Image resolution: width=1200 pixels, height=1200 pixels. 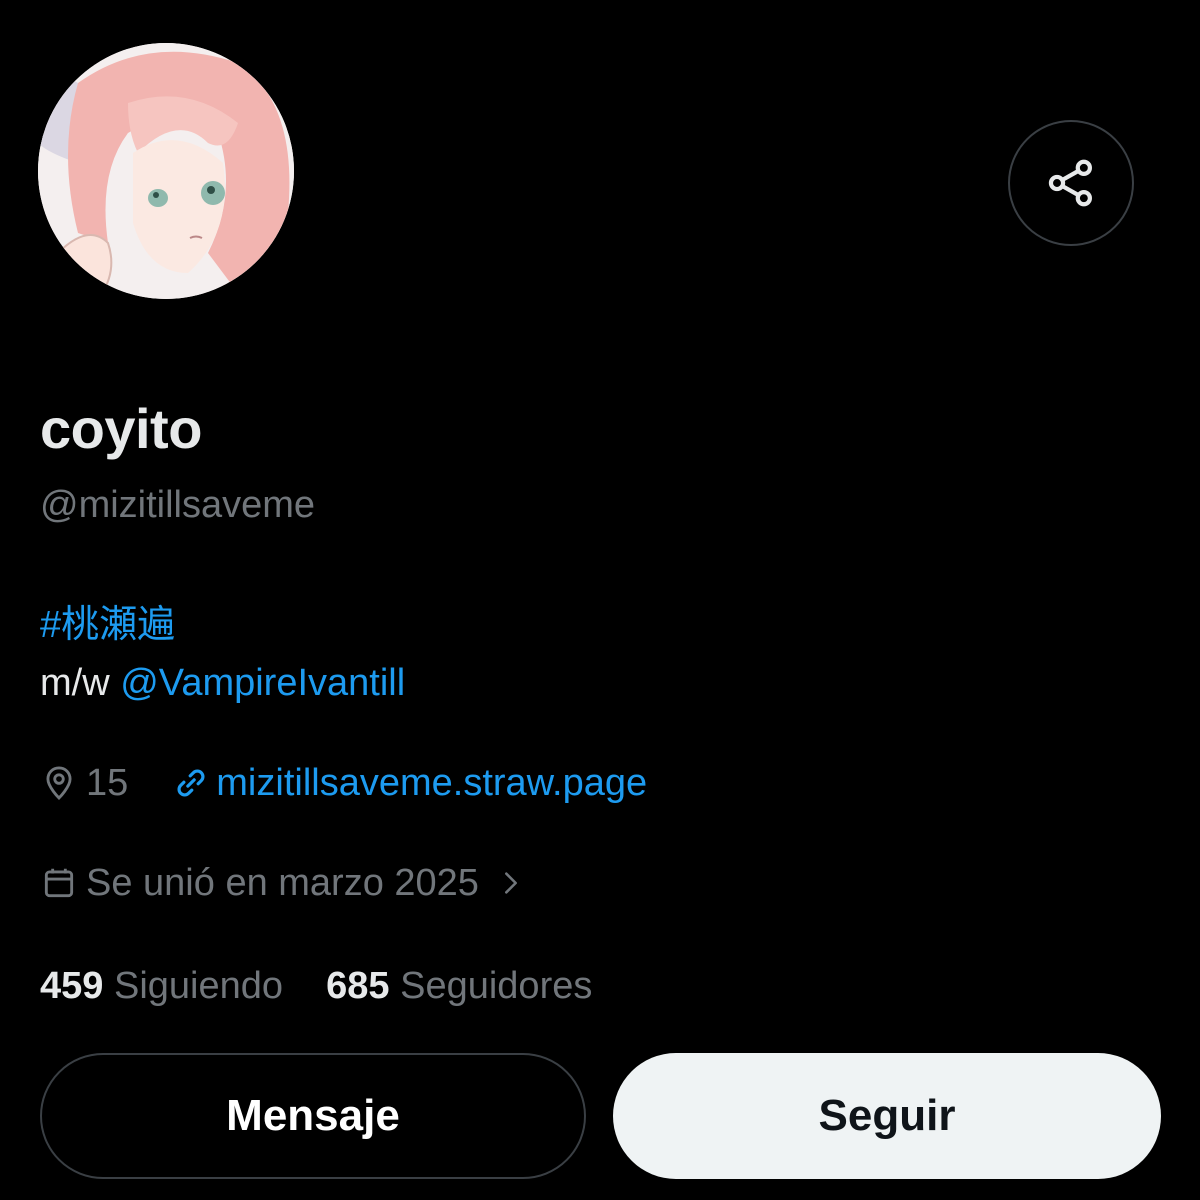 I want to click on share-button, so click(x=1071, y=183).